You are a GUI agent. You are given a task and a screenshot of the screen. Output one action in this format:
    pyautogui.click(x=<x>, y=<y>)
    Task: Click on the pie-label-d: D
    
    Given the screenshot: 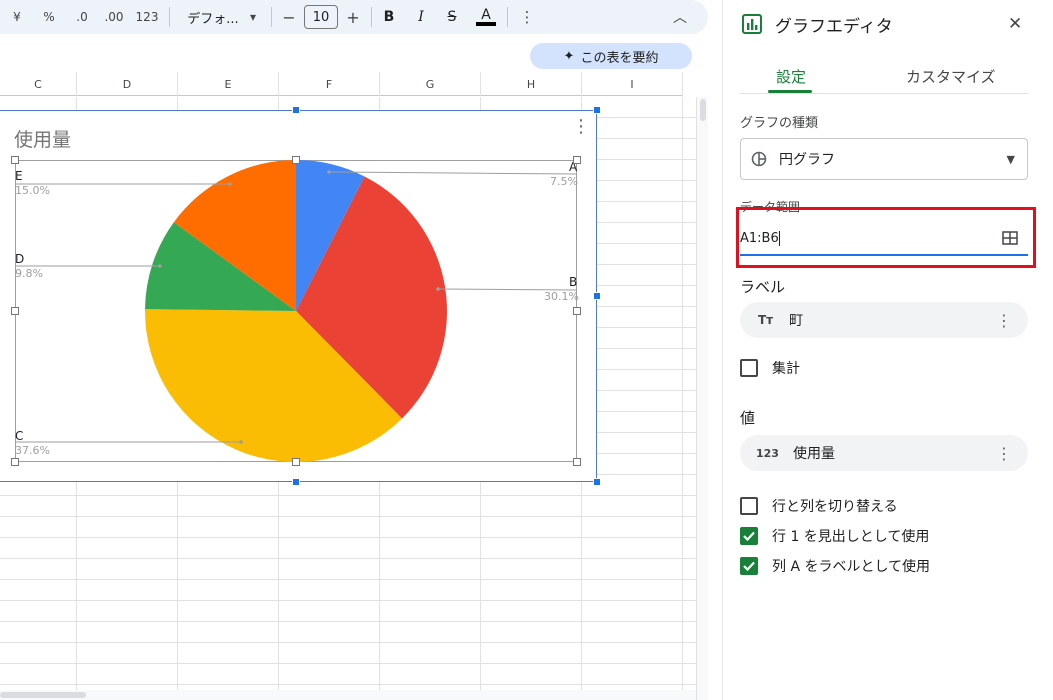 What is the action you would take?
    pyautogui.click(x=19, y=259)
    